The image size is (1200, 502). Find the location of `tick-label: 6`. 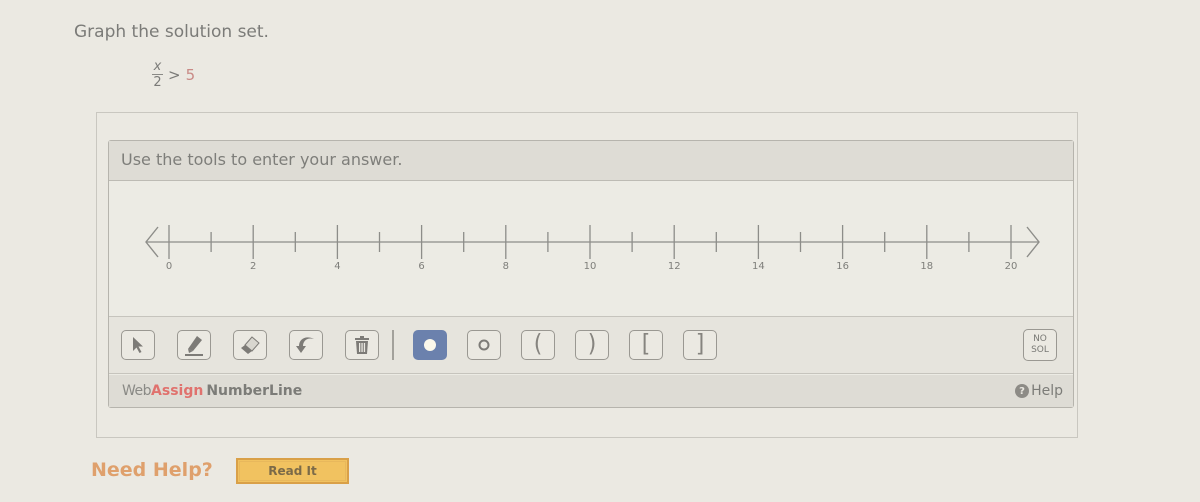

tick-label: 6 is located at coordinates (421, 266).